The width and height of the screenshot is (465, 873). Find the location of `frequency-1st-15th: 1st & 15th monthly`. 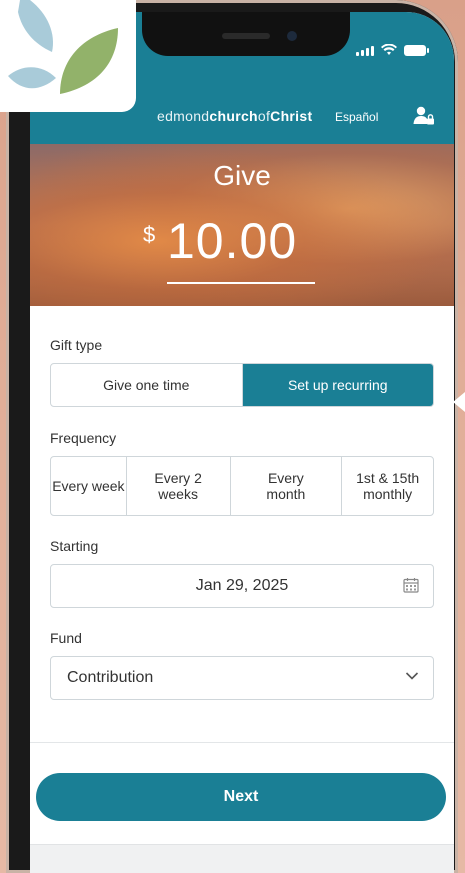

frequency-1st-15th: 1st & 15th monthly is located at coordinates (387, 486).